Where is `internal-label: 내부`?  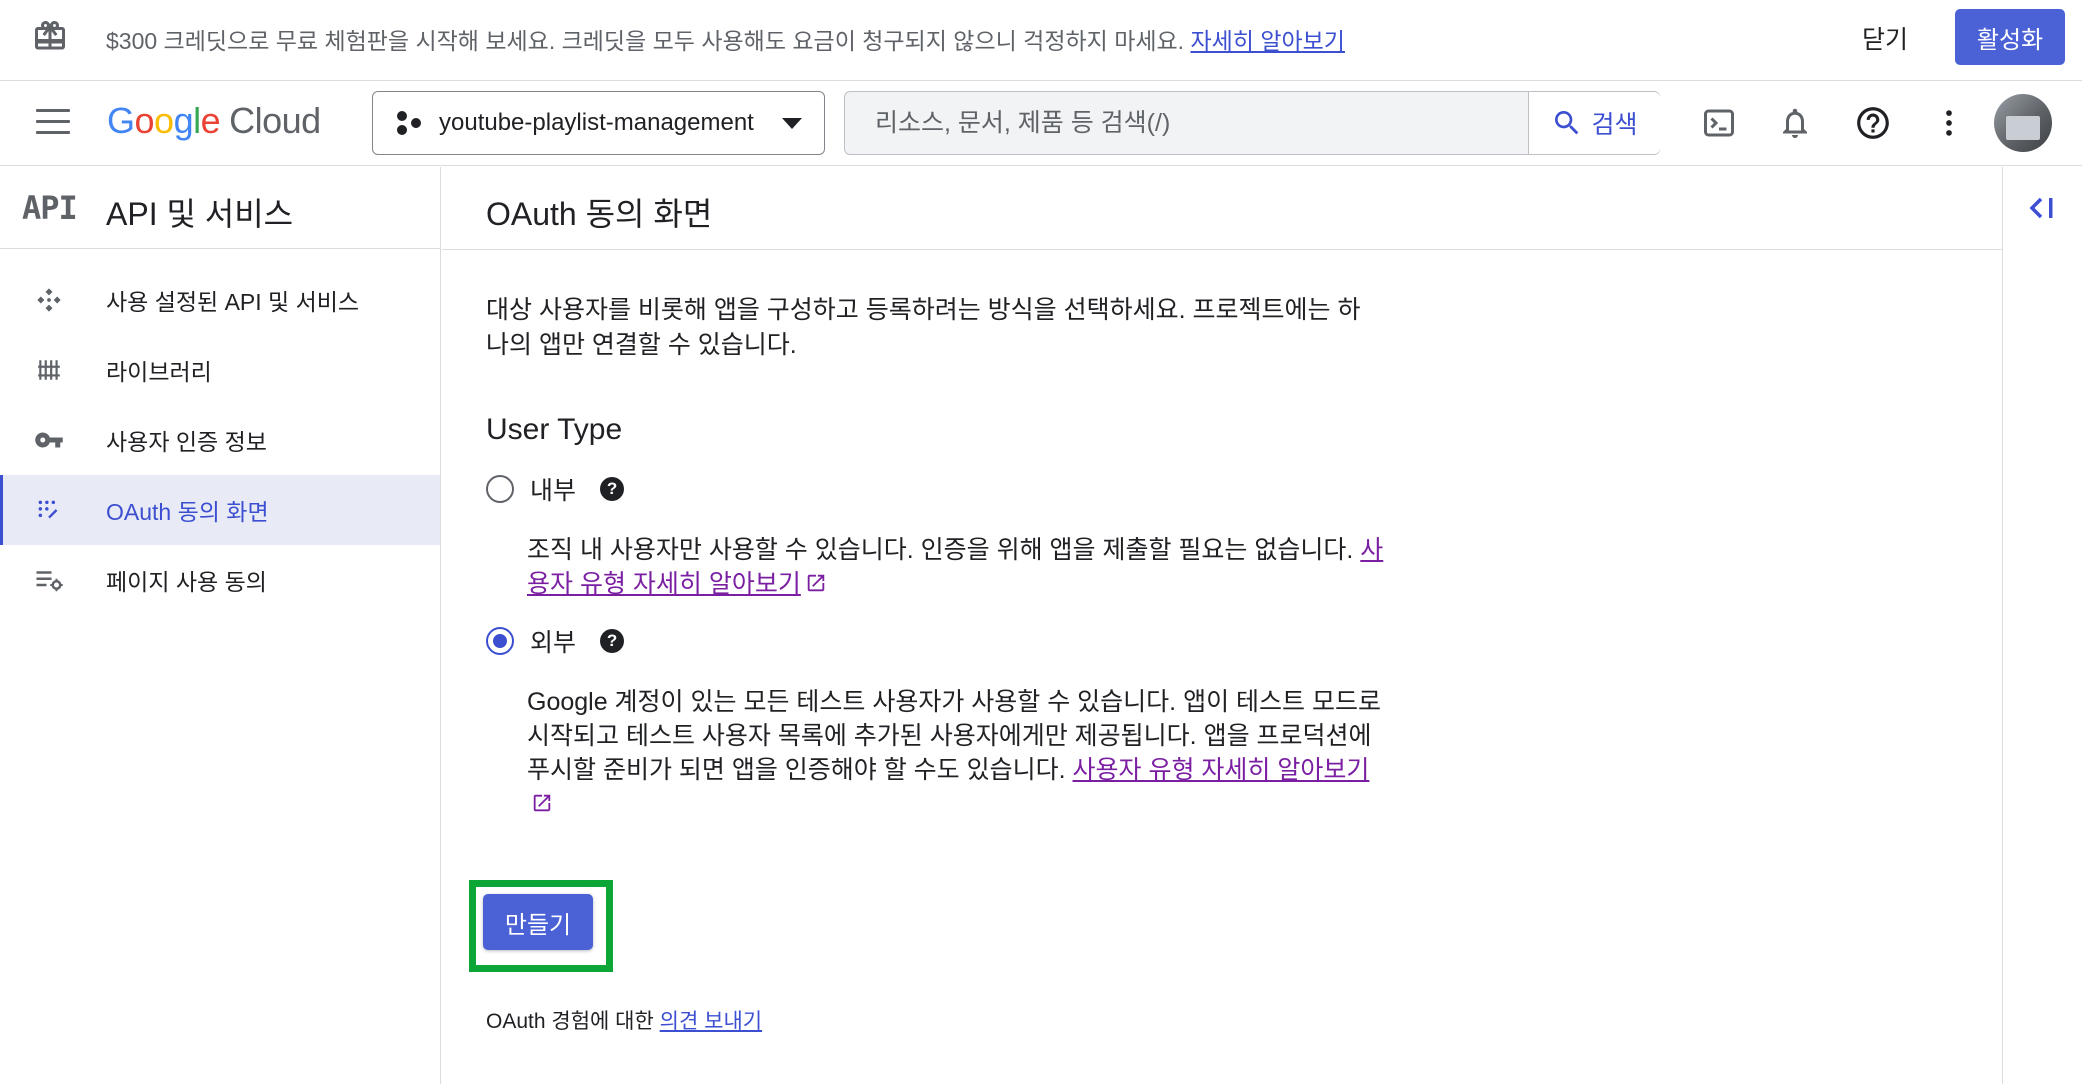
internal-label: 내부 is located at coordinates (553, 491).